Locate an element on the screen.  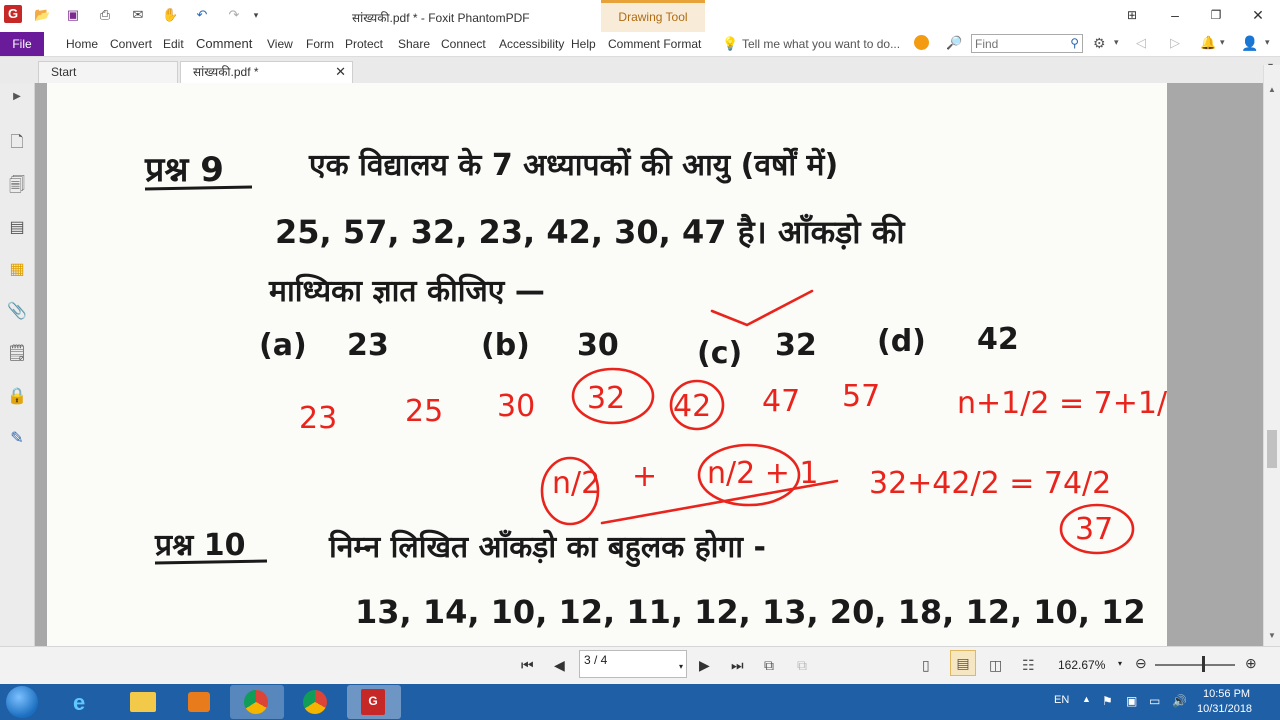
volume-icon: 🔊 is located at coordinates (1179, 701).